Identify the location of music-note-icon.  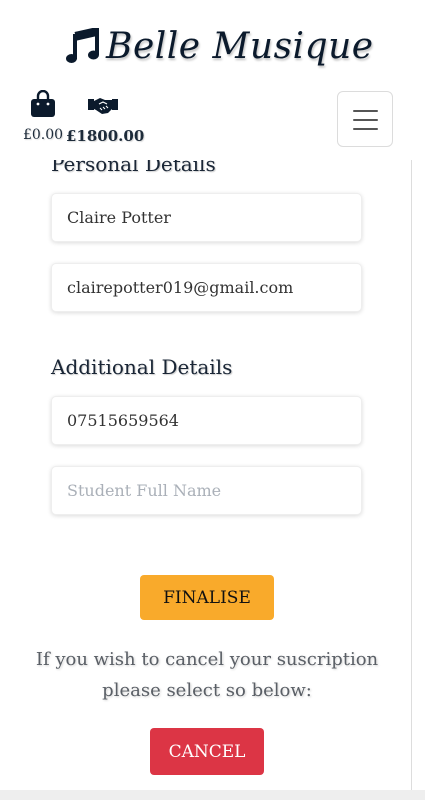
(82, 45).